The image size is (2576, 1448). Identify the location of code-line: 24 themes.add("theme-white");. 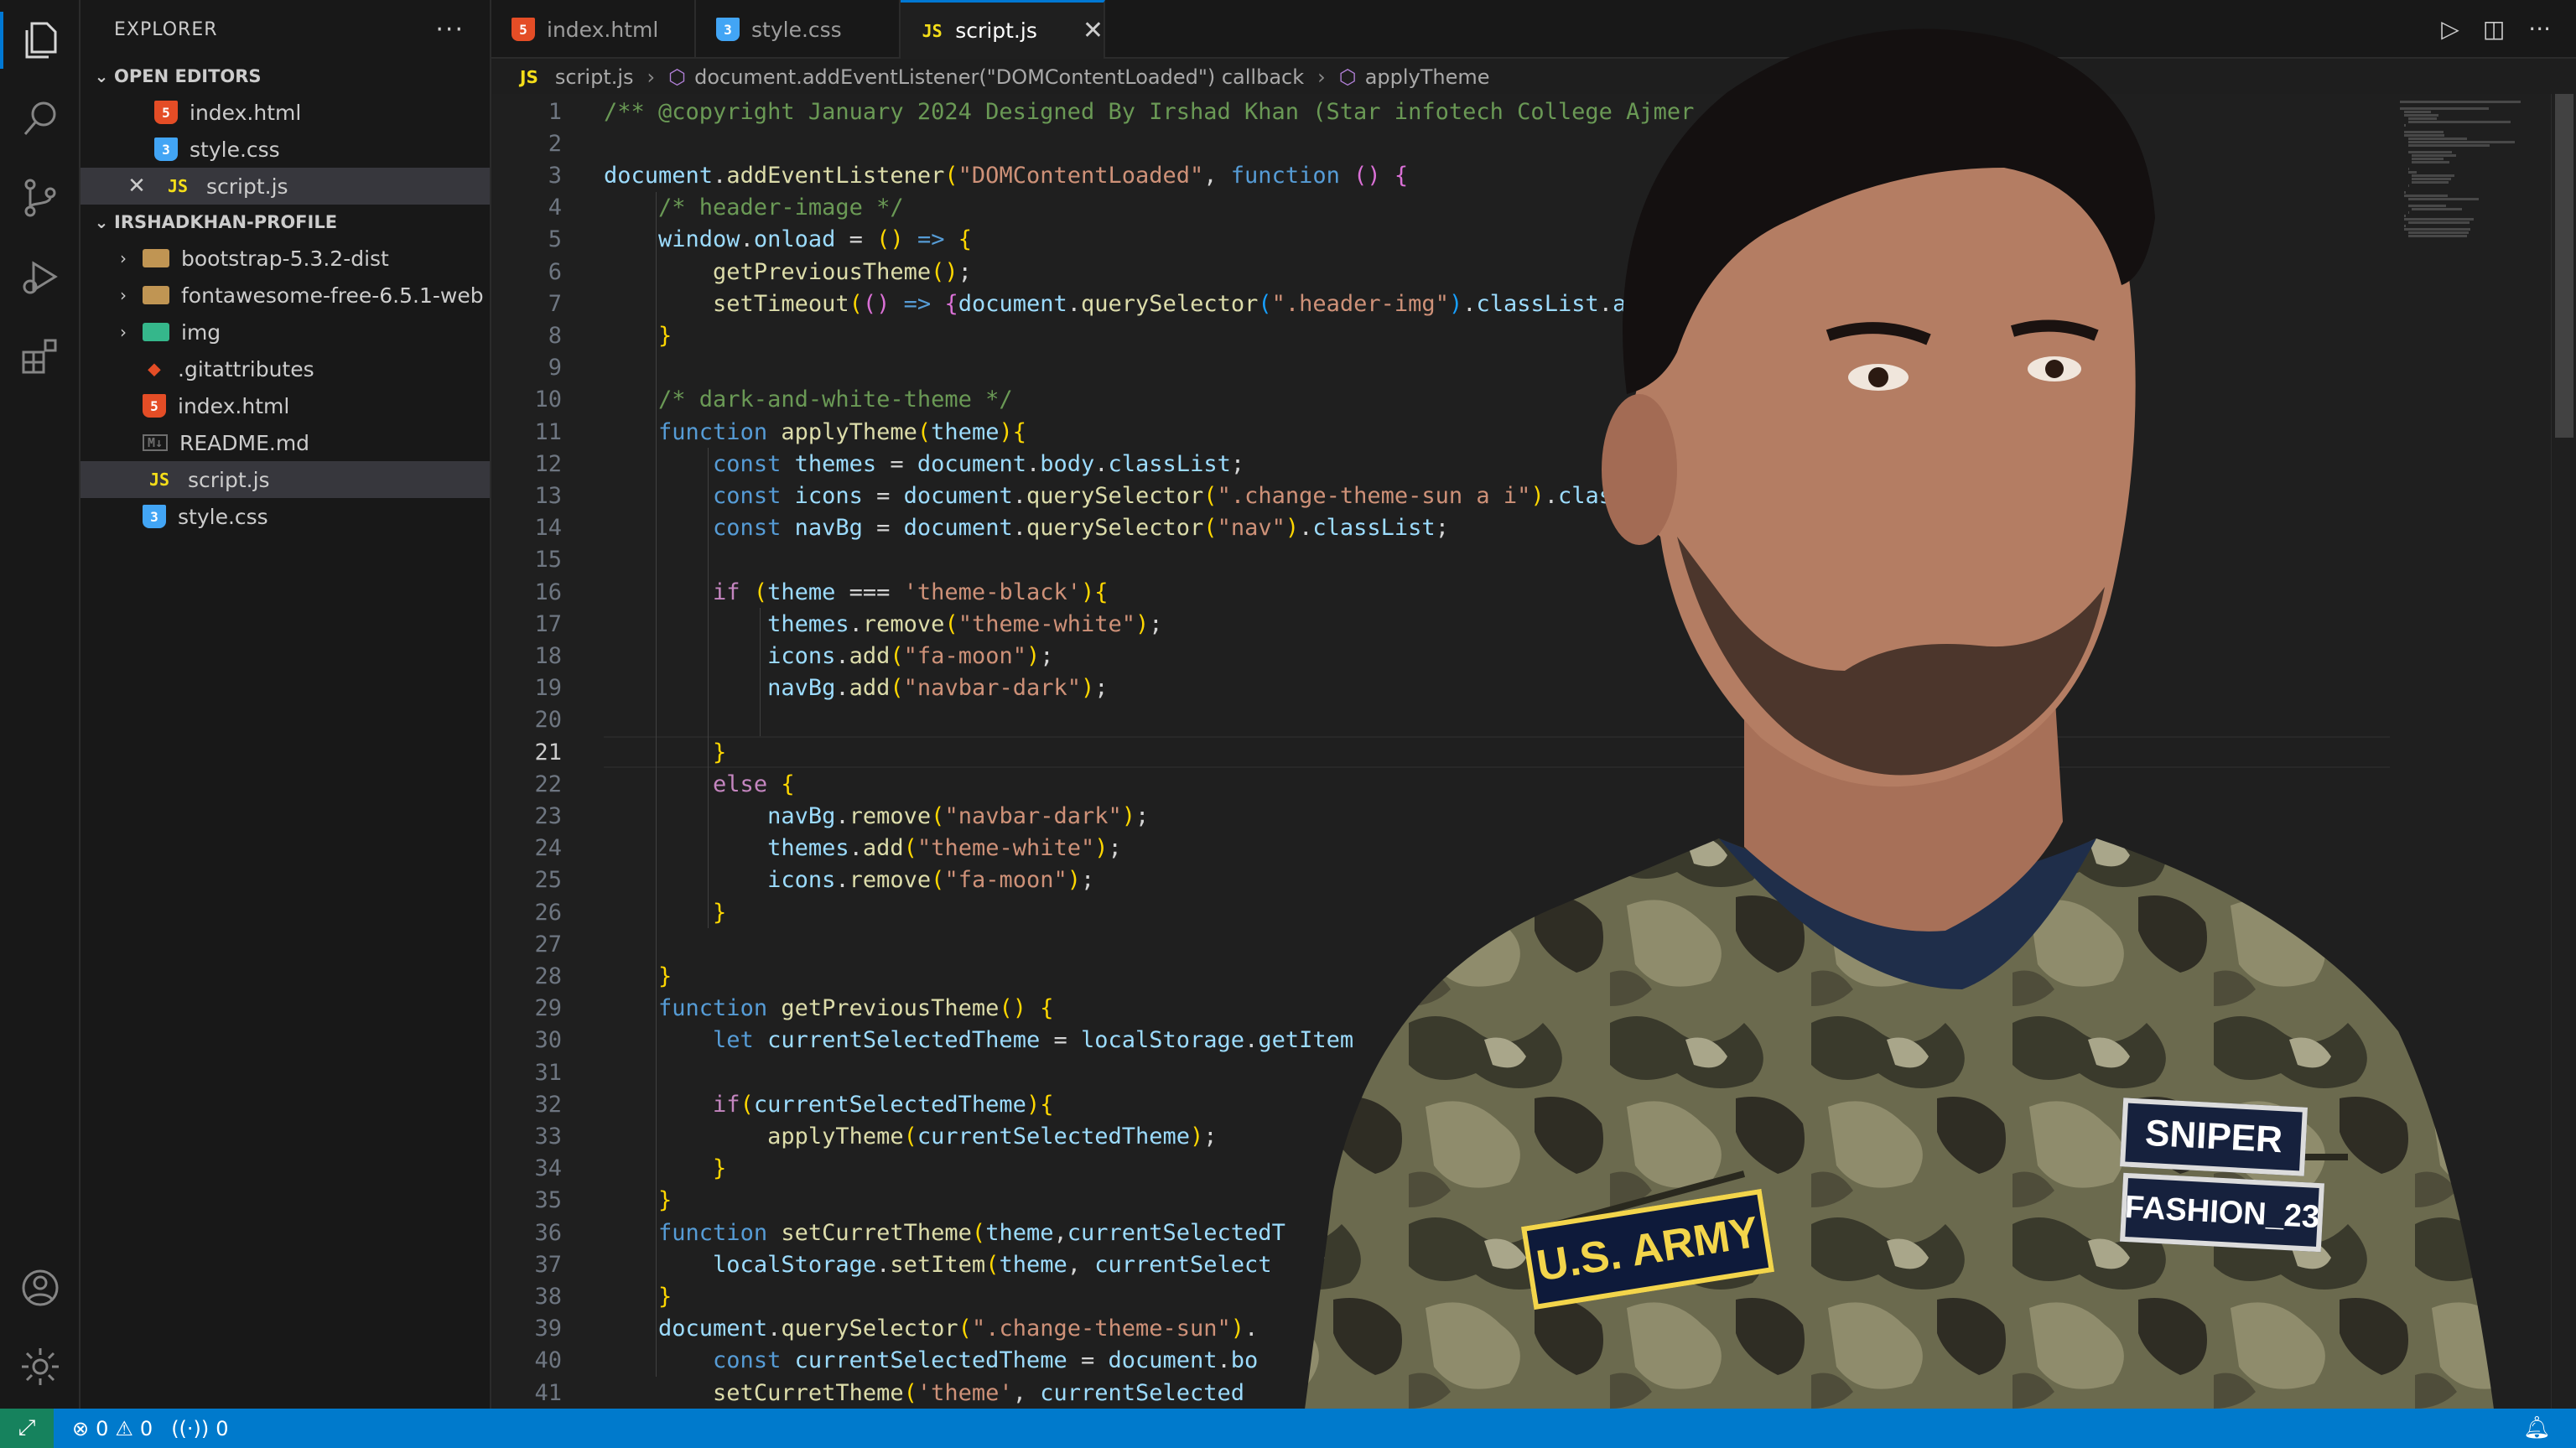
(806, 848).